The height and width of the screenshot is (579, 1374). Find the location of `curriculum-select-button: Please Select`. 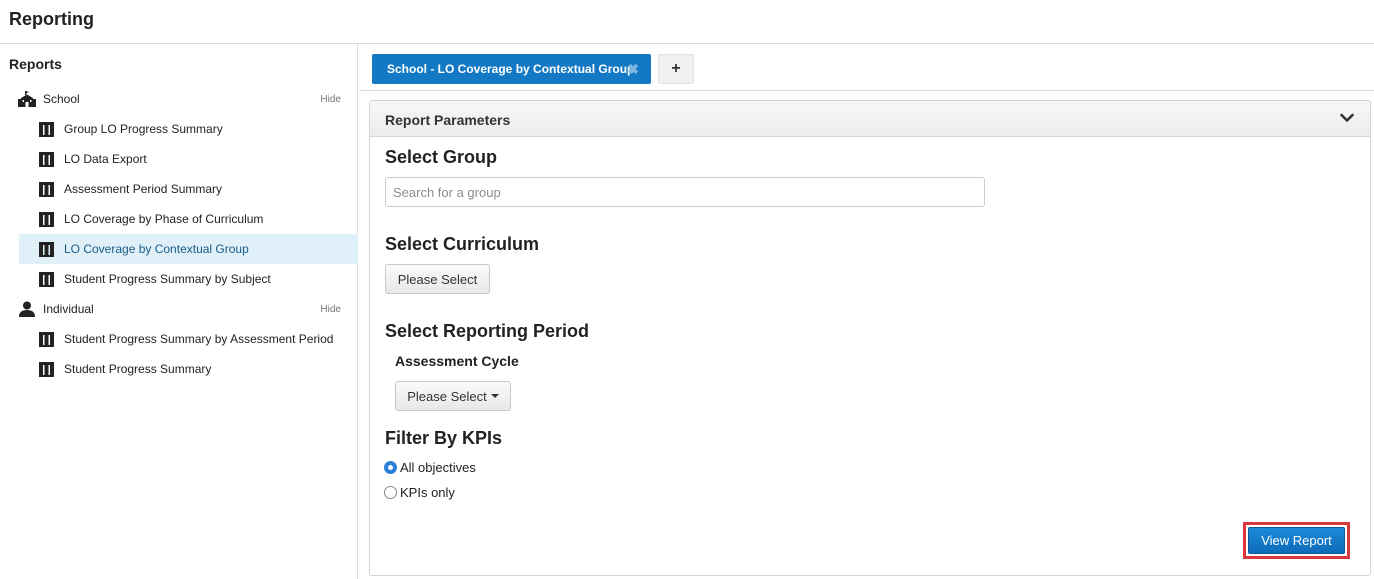

curriculum-select-button: Please Select is located at coordinates (437, 279).